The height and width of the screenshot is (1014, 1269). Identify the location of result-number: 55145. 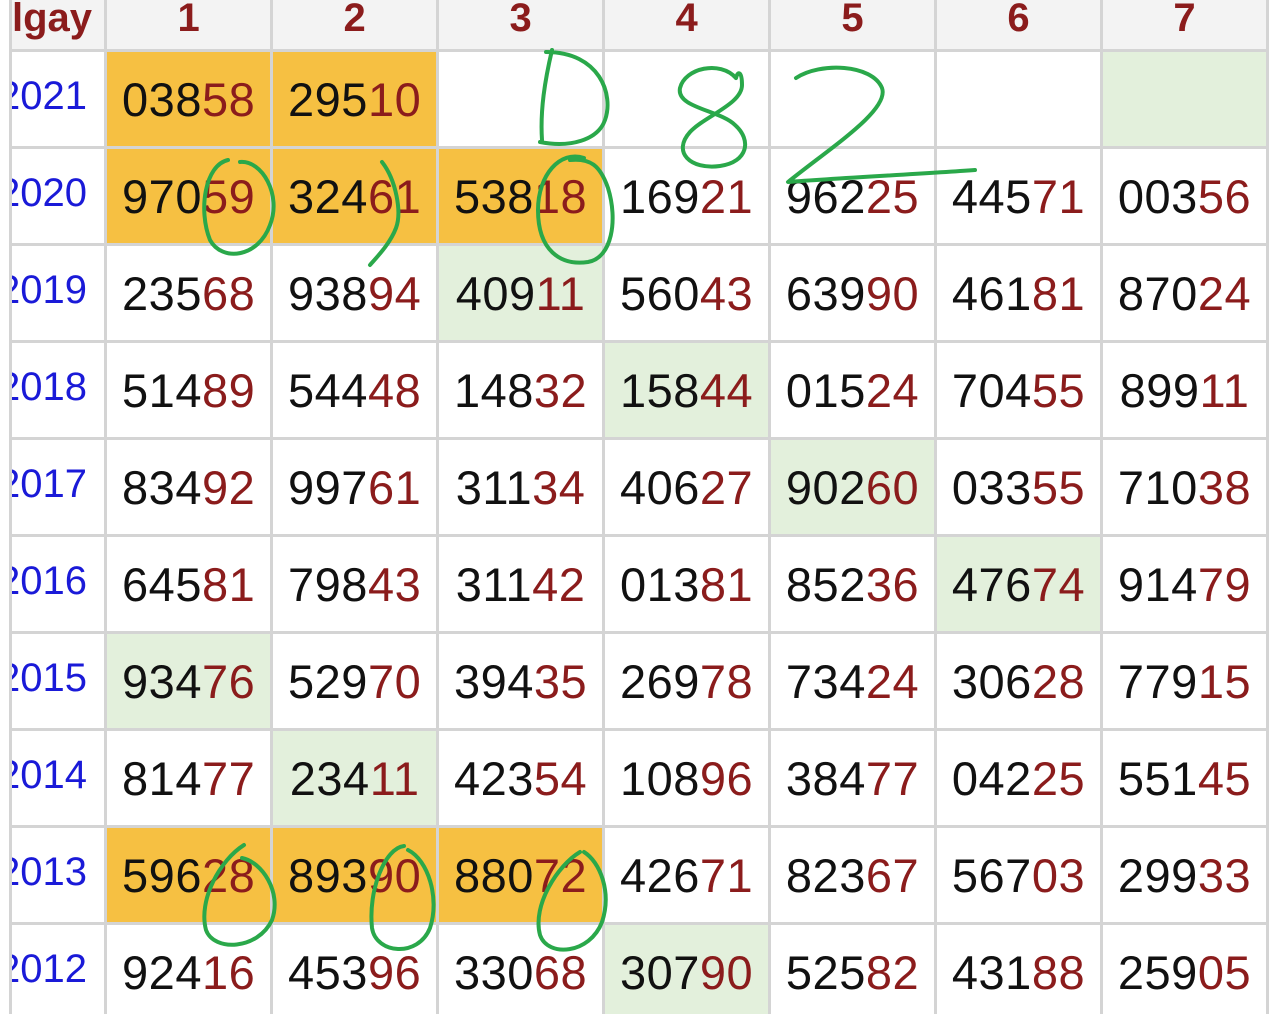
(1184, 778).